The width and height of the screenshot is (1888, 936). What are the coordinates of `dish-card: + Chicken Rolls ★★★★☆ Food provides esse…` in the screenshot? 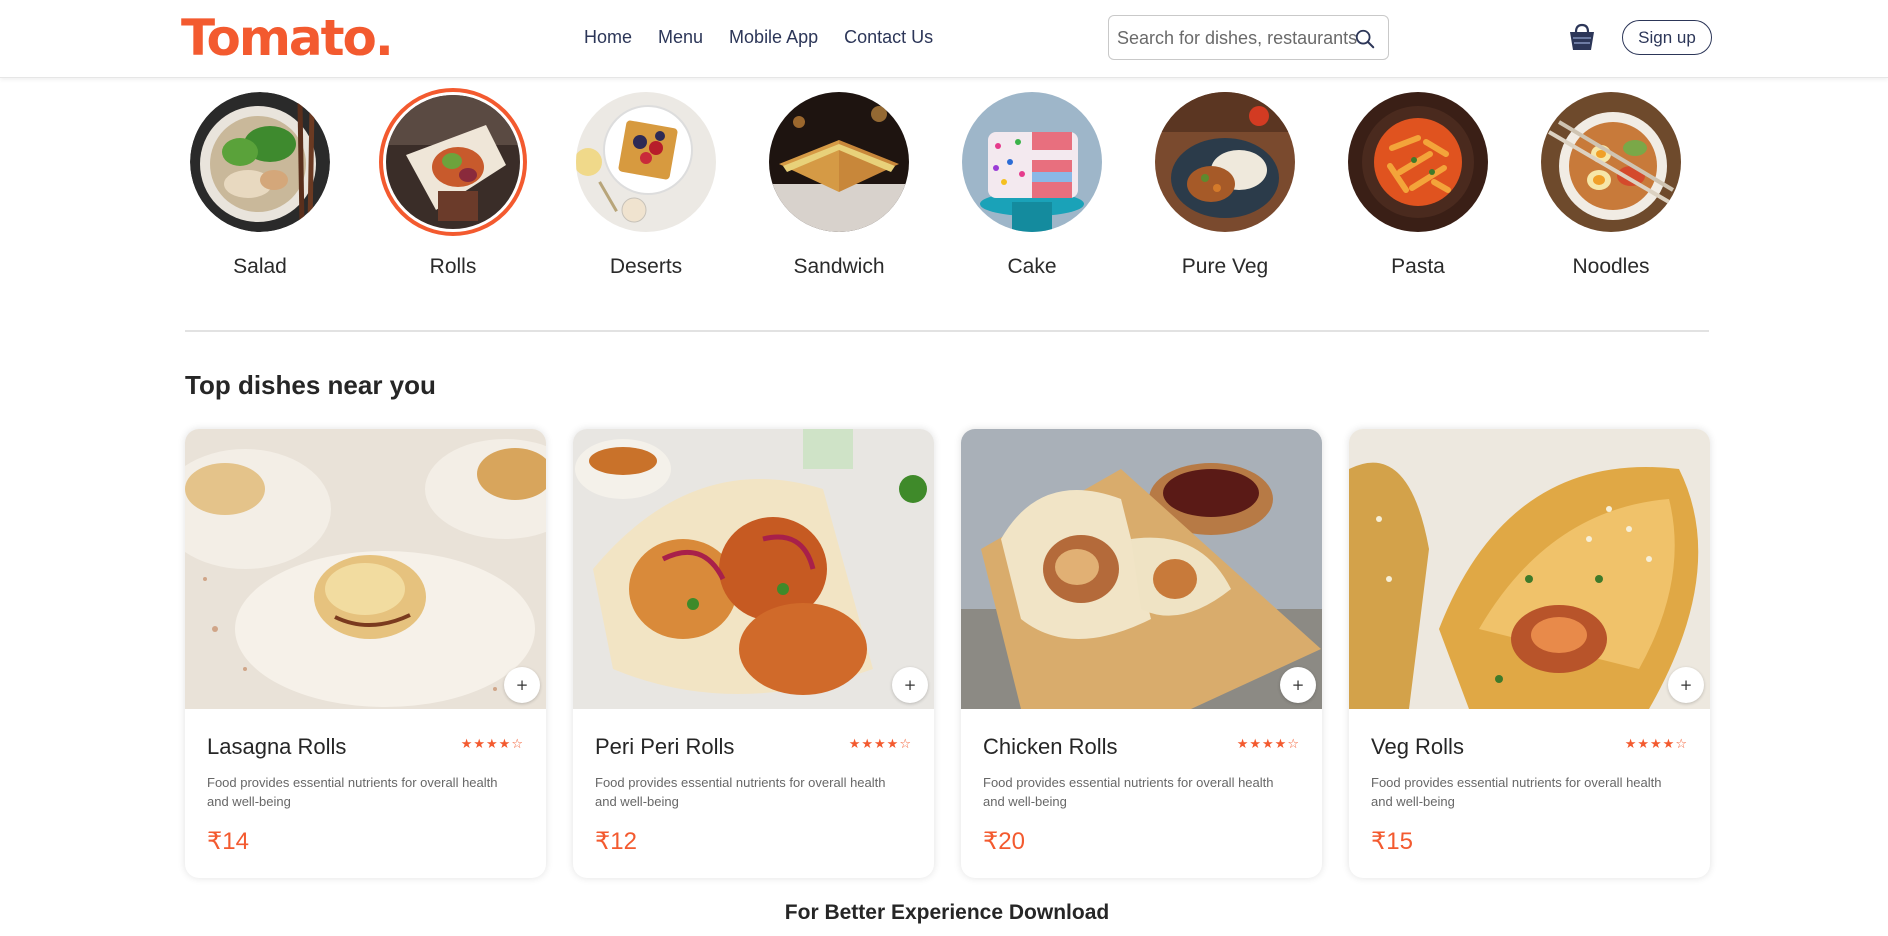 It's located at (1141, 653).